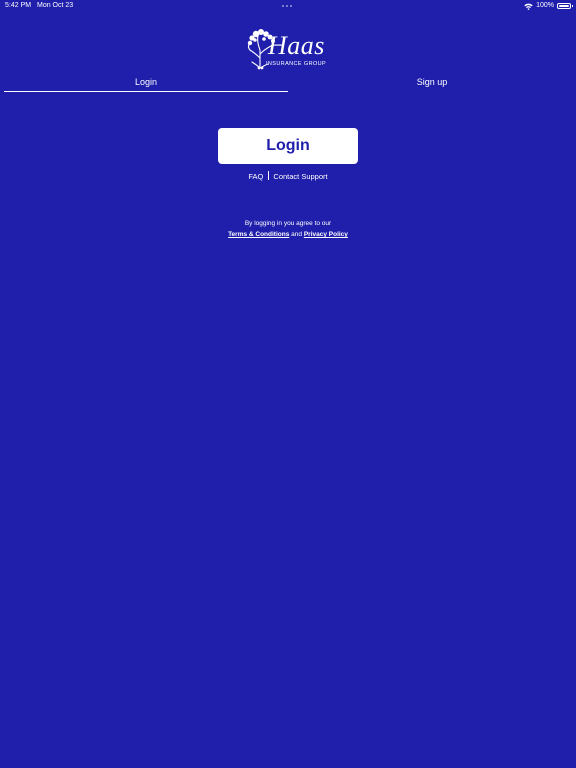 The height and width of the screenshot is (768, 576). I want to click on company-logo: Haas INSURANCE GROUP, so click(289, 49).